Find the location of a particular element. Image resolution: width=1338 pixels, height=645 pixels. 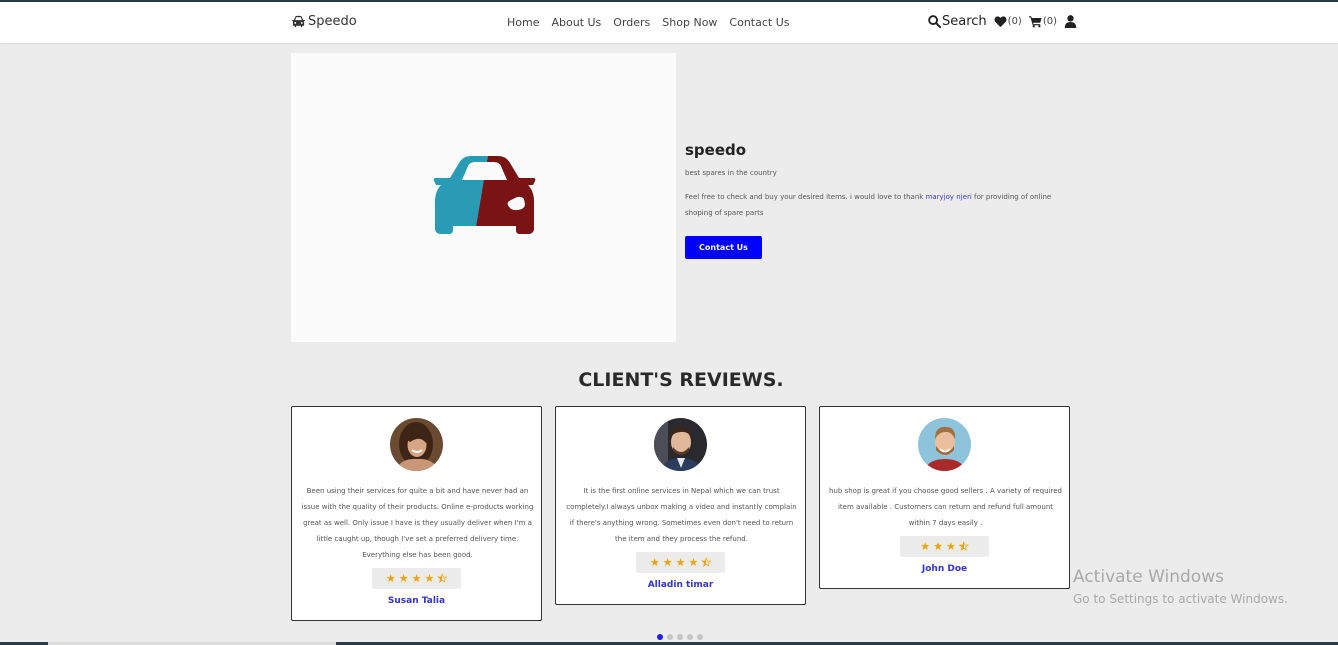

hero-title: speedo is located at coordinates (716, 150).